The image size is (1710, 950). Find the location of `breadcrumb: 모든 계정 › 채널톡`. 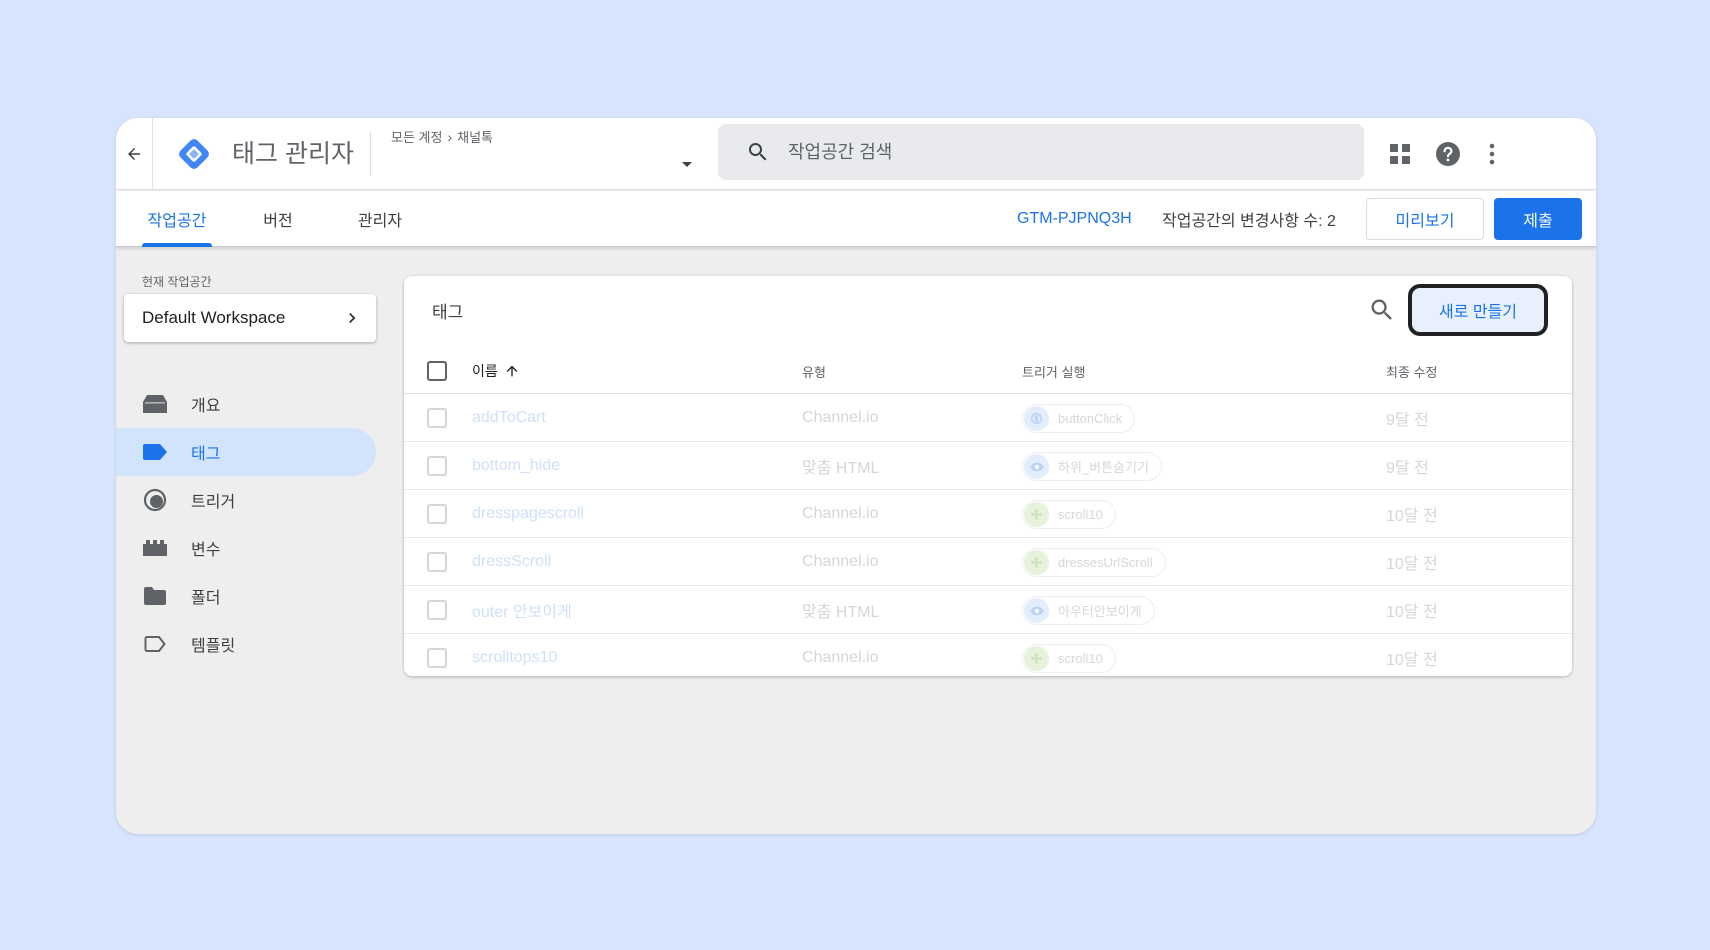

breadcrumb: 모든 계정 › 채널톡 is located at coordinates (442, 136).